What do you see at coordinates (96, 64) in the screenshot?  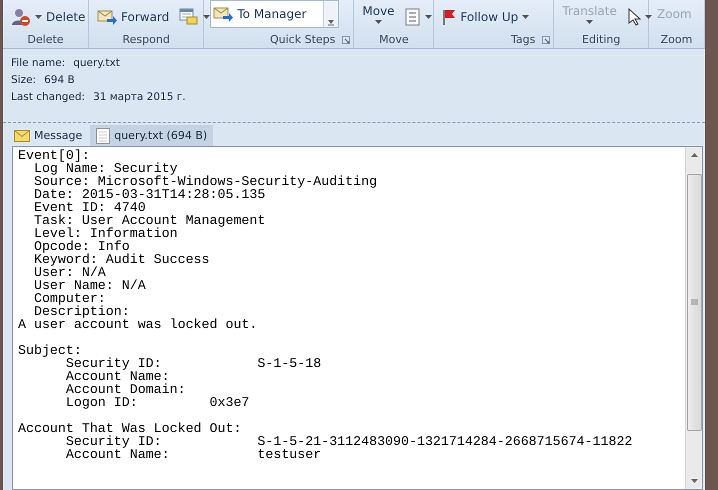 I see `field-value: query.txt` at bounding box center [96, 64].